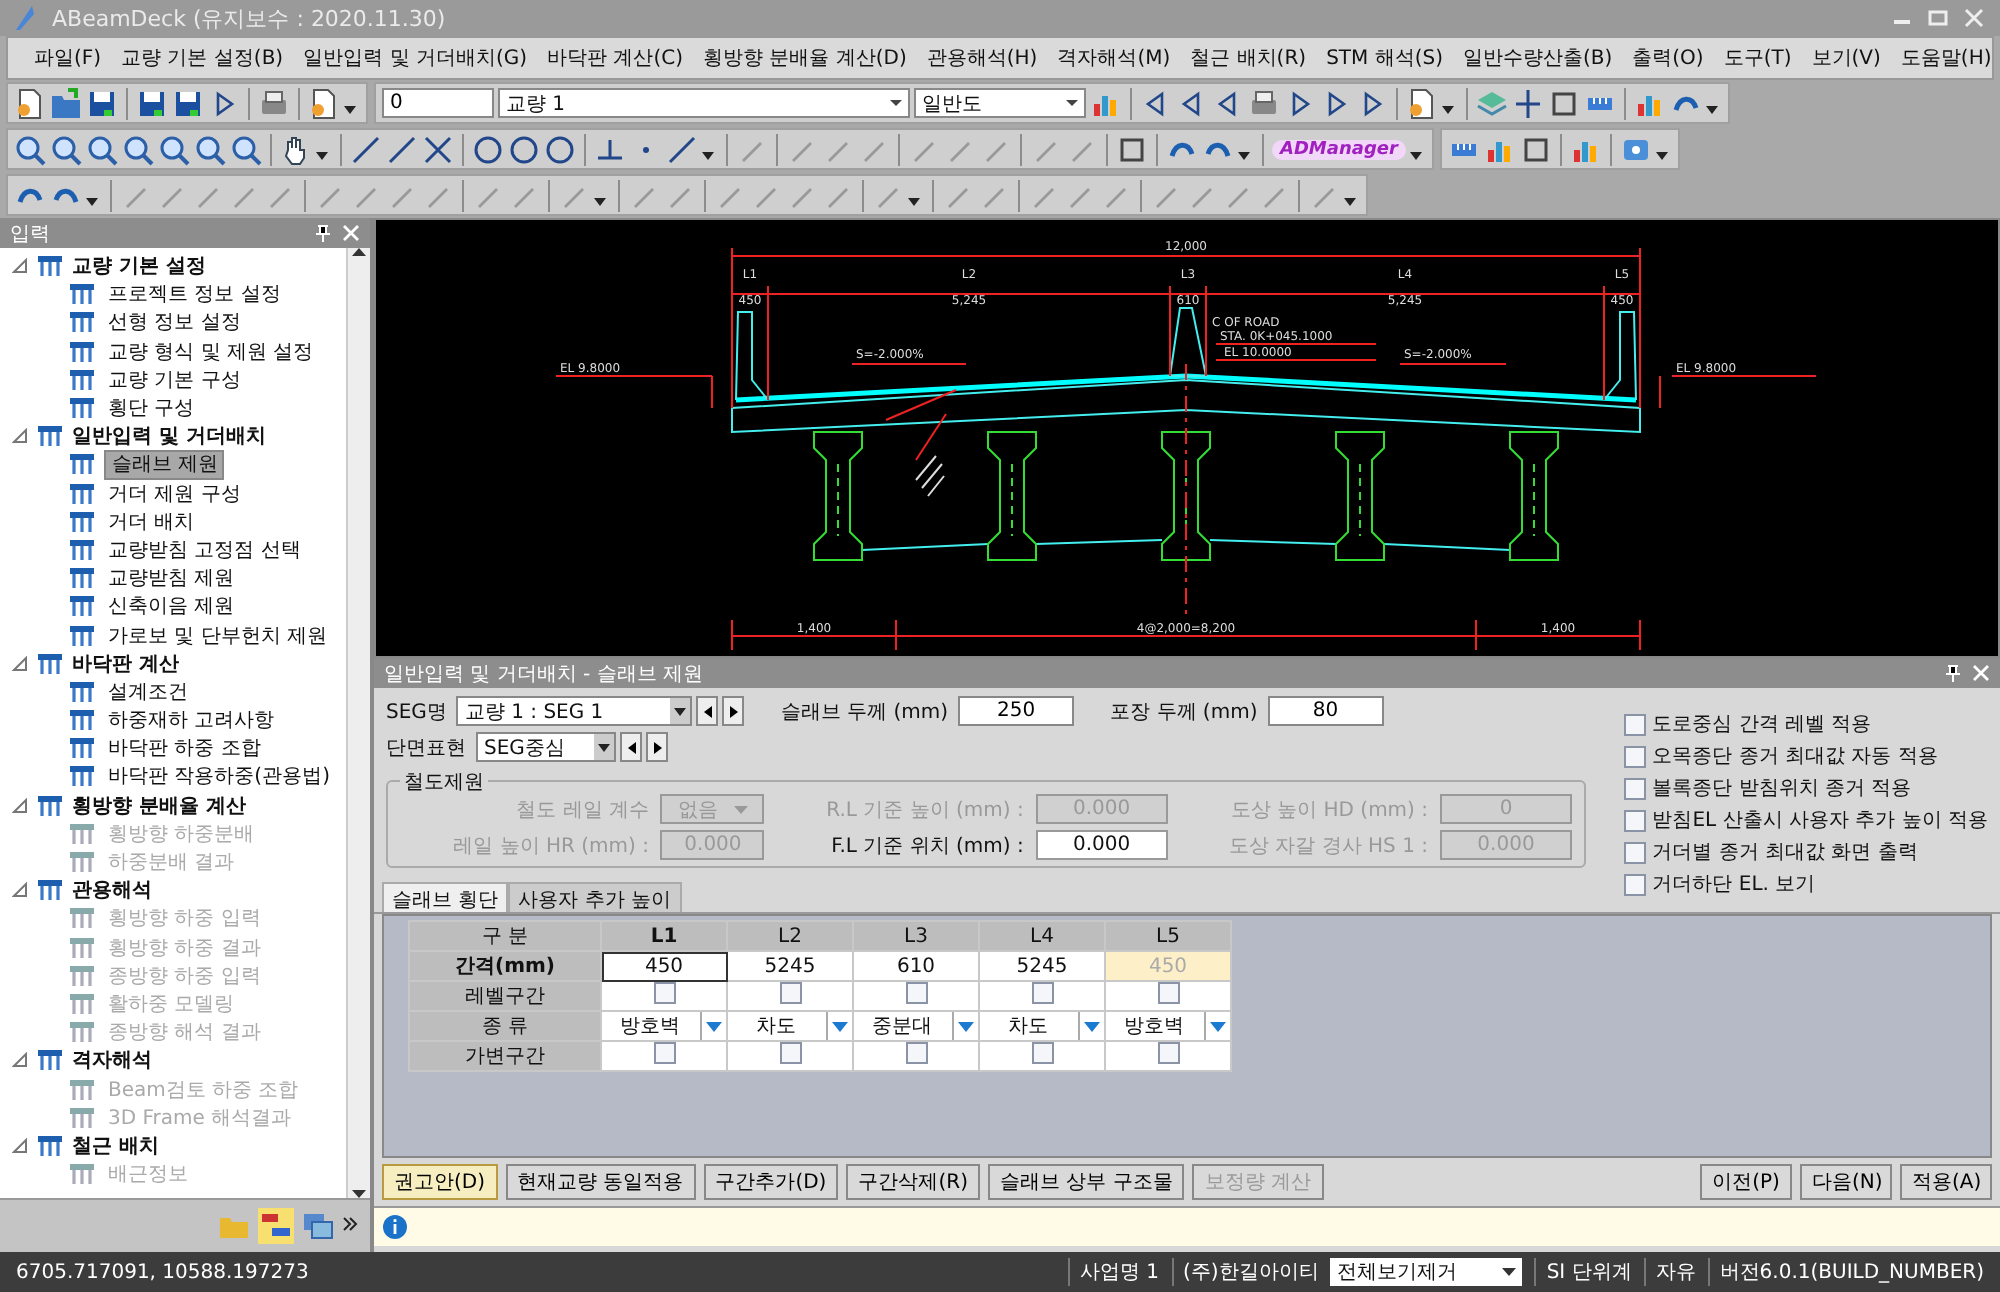  What do you see at coordinates (350, 1226) in the screenshot?
I see `chevron-icon` at bounding box center [350, 1226].